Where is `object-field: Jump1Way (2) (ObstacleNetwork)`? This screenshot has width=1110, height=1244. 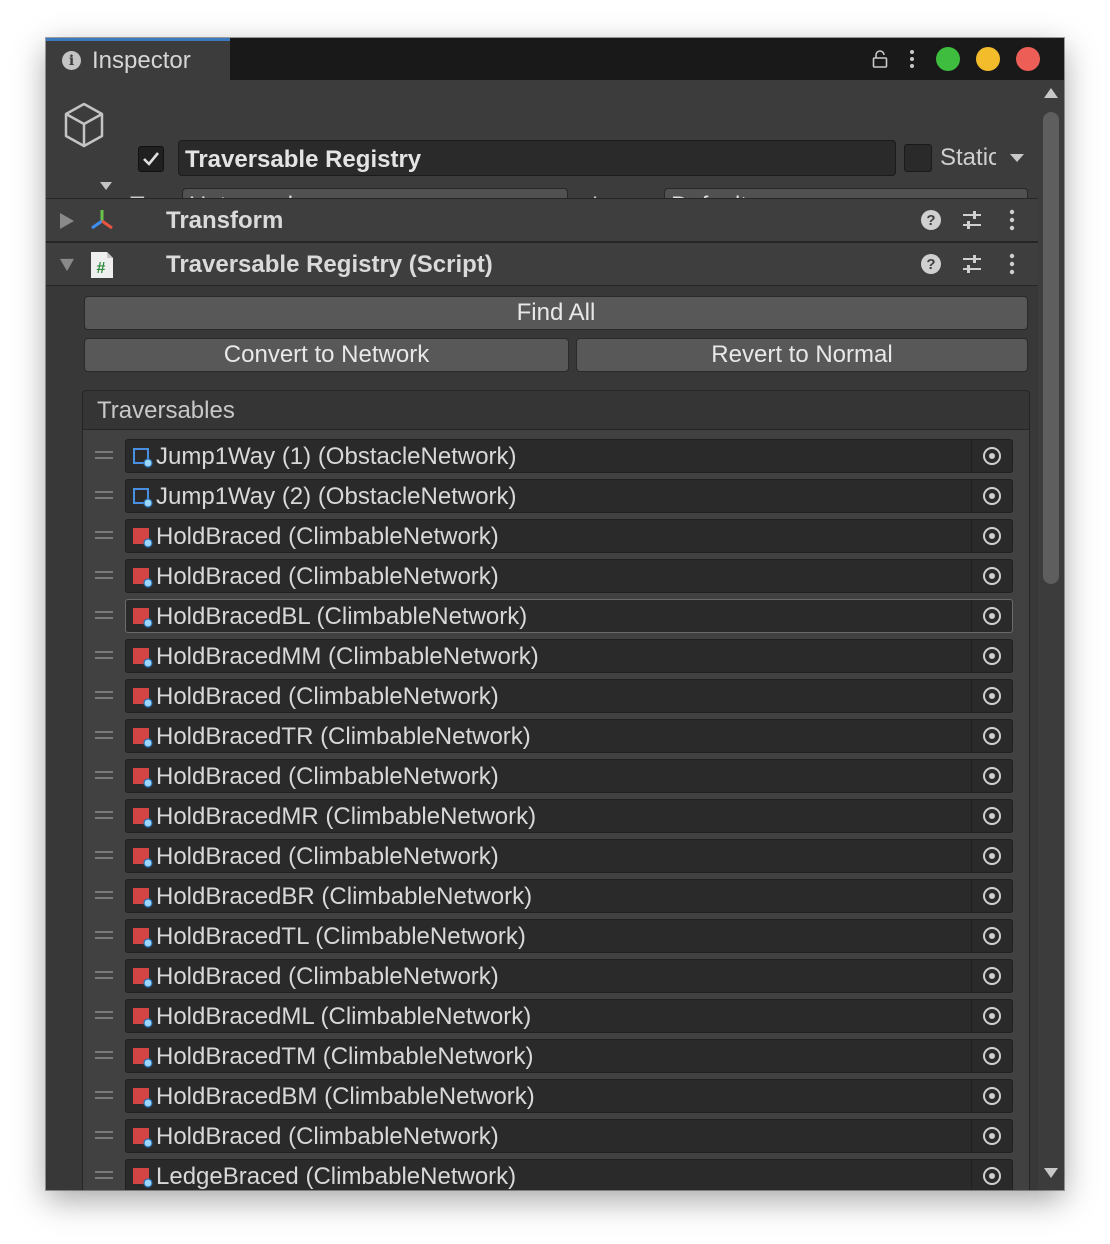
object-field: Jump1Way (2) (ObstacleNetwork) is located at coordinates (569, 496).